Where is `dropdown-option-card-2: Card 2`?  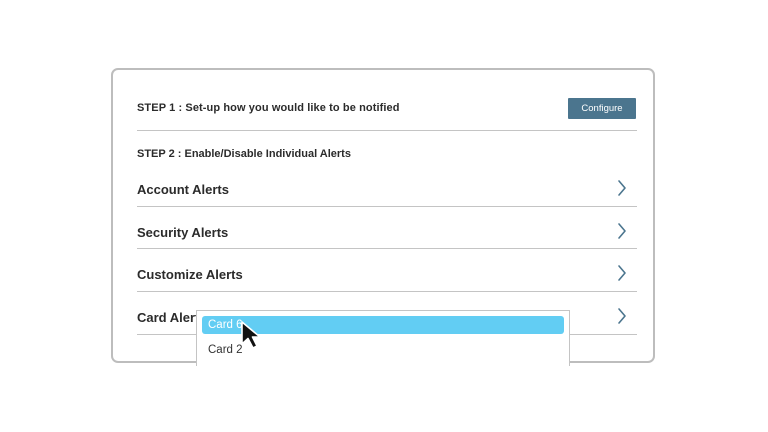
dropdown-option-card-2: Card 2 is located at coordinates (383, 350).